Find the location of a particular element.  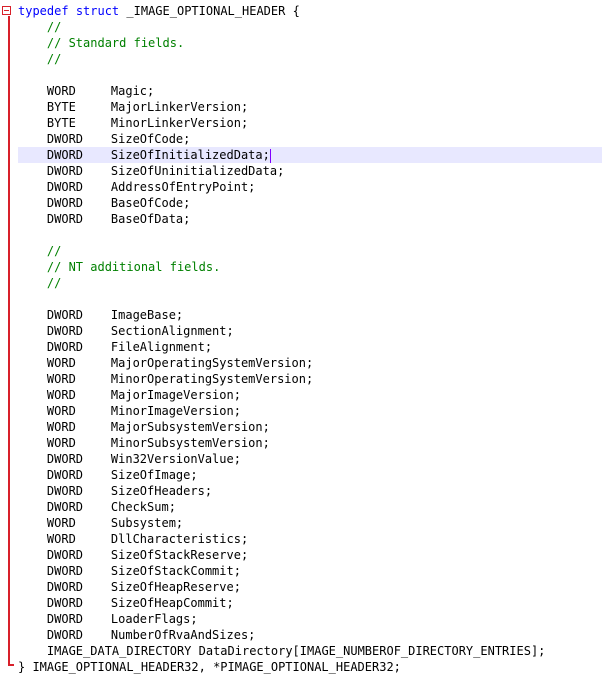

code-line-field: DWORD BaseOfCode; is located at coordinates (310, 203).